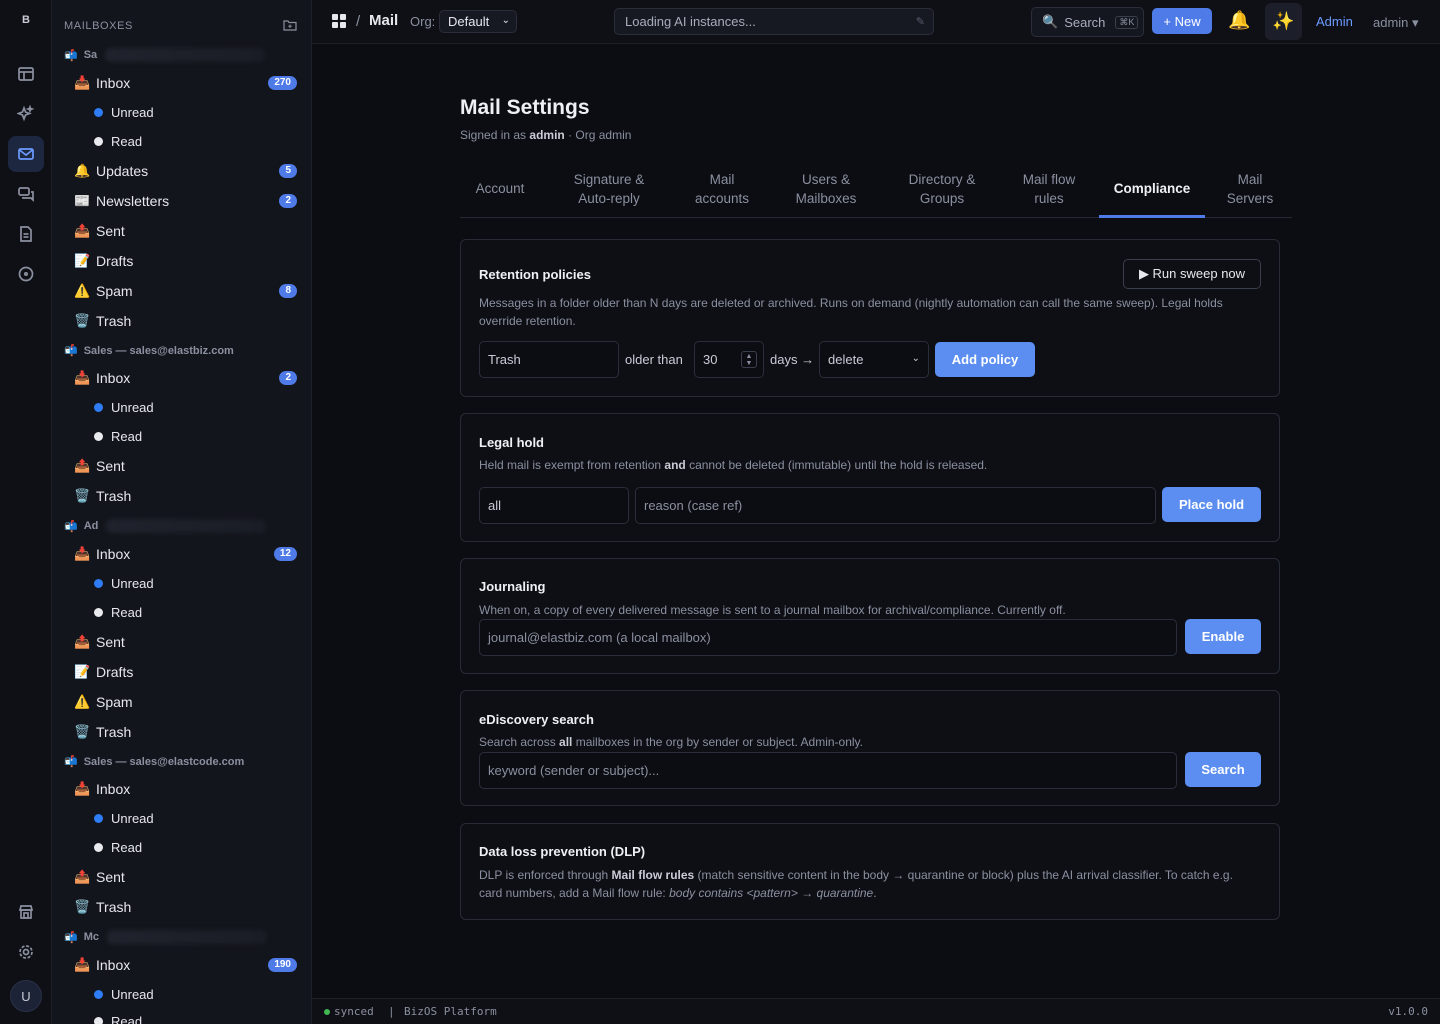  What do you see at coordinates (500, 188) in the screenshot?
I see `tab-account: Account` at bounding box center [500, 188].